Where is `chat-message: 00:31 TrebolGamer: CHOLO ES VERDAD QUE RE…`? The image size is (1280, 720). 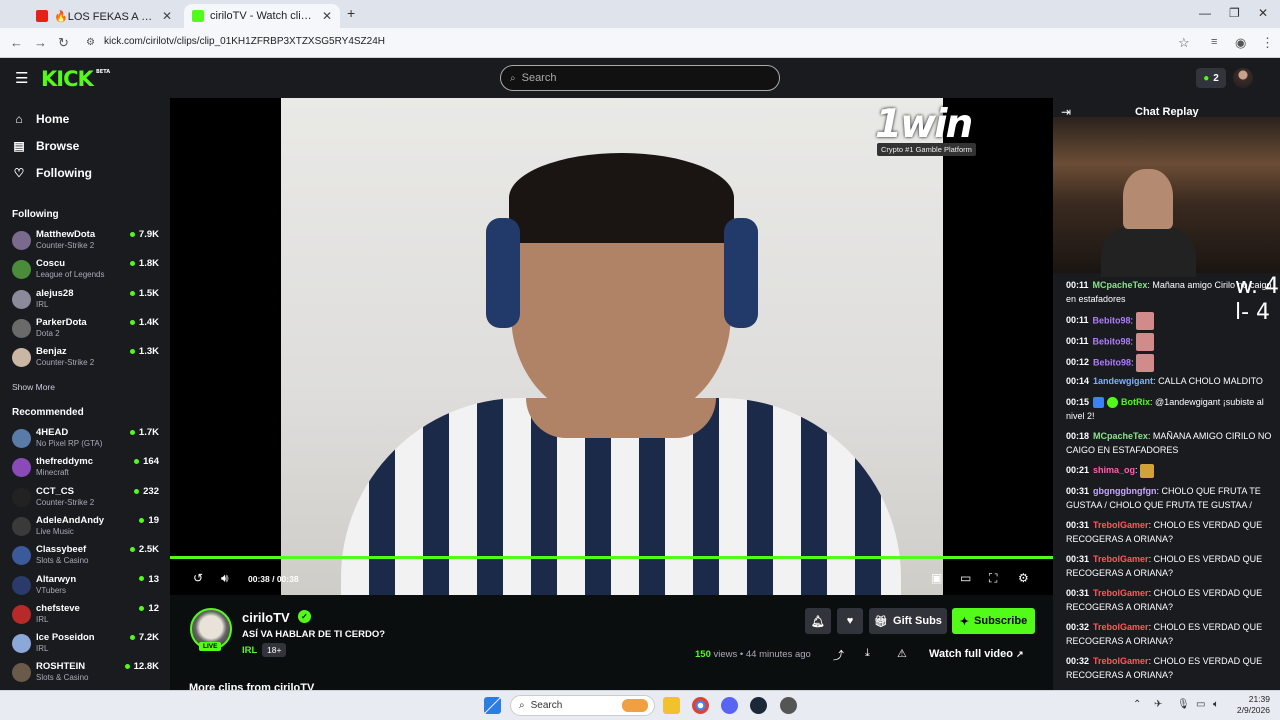 chat-message: 00:31 TrebolGamer: CHOLO ES VERDAD QUE RE… is located at coordinates (1164, 566).